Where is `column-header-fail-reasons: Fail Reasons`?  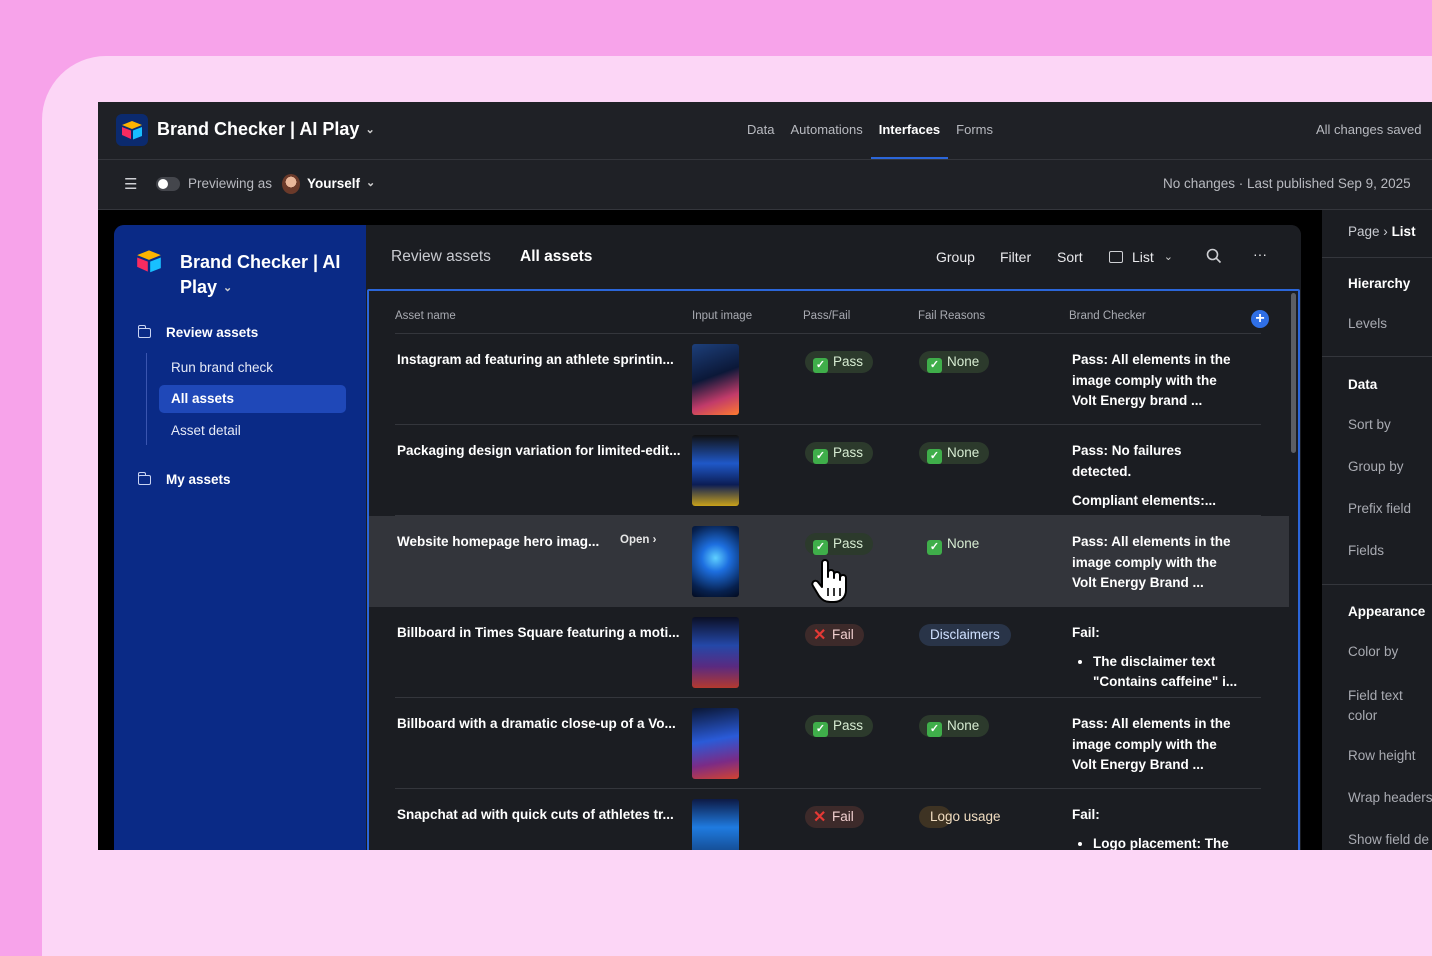 column-header-fail-reasons: Fail Reasons is located at coordinates (951, 316).